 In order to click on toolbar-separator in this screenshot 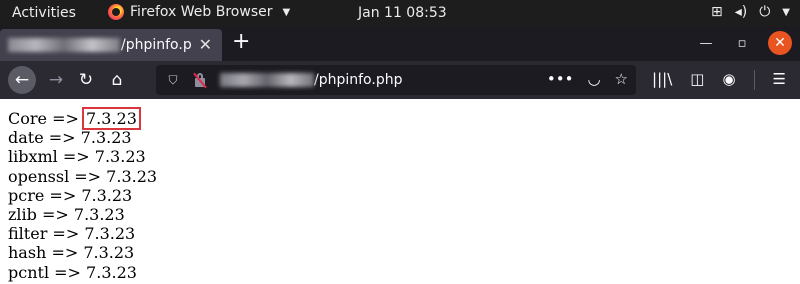, I will do `click(754, 80)`.